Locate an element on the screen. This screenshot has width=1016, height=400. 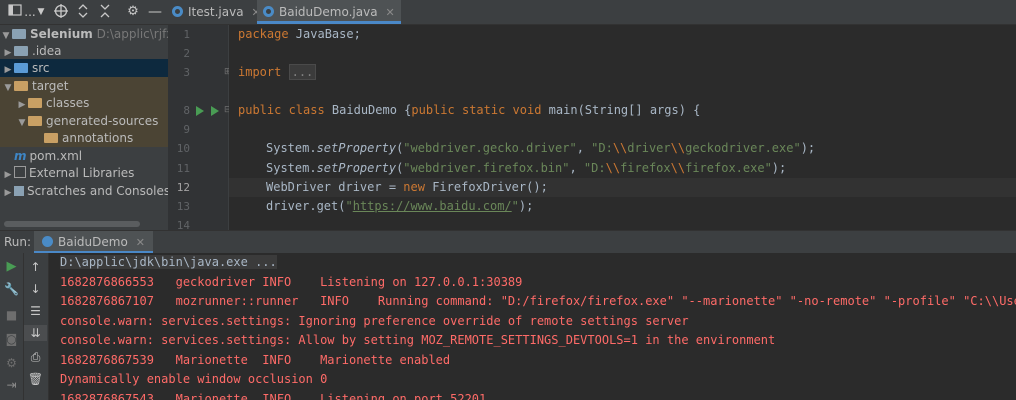
tree-item-annotations: annotations is located at coordinates (84, 138).